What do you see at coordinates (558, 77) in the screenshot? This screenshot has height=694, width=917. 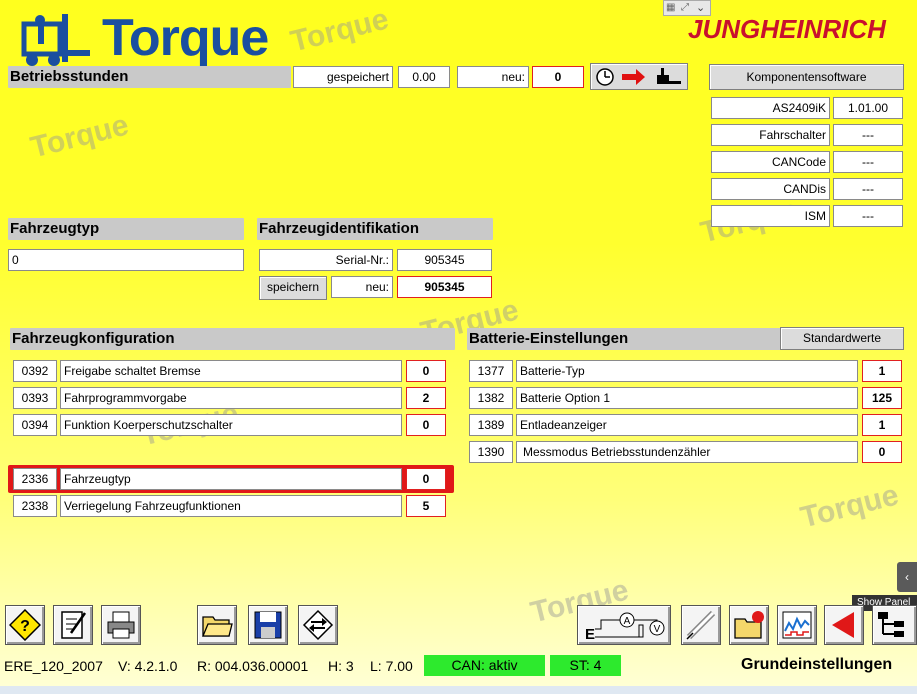 I see `hours-new-value: 0` at bounding box center [558, 77].